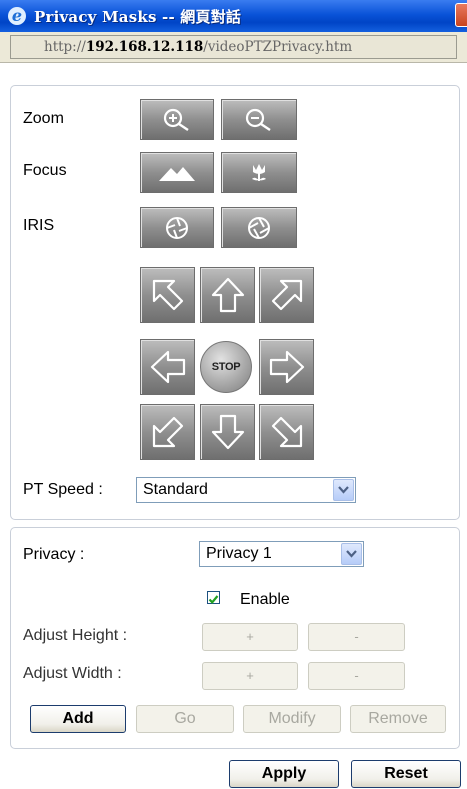 Image resolution: width=467 pixels, height=789 pixels. I want to click on iris-open-icon, so click(259, 227).